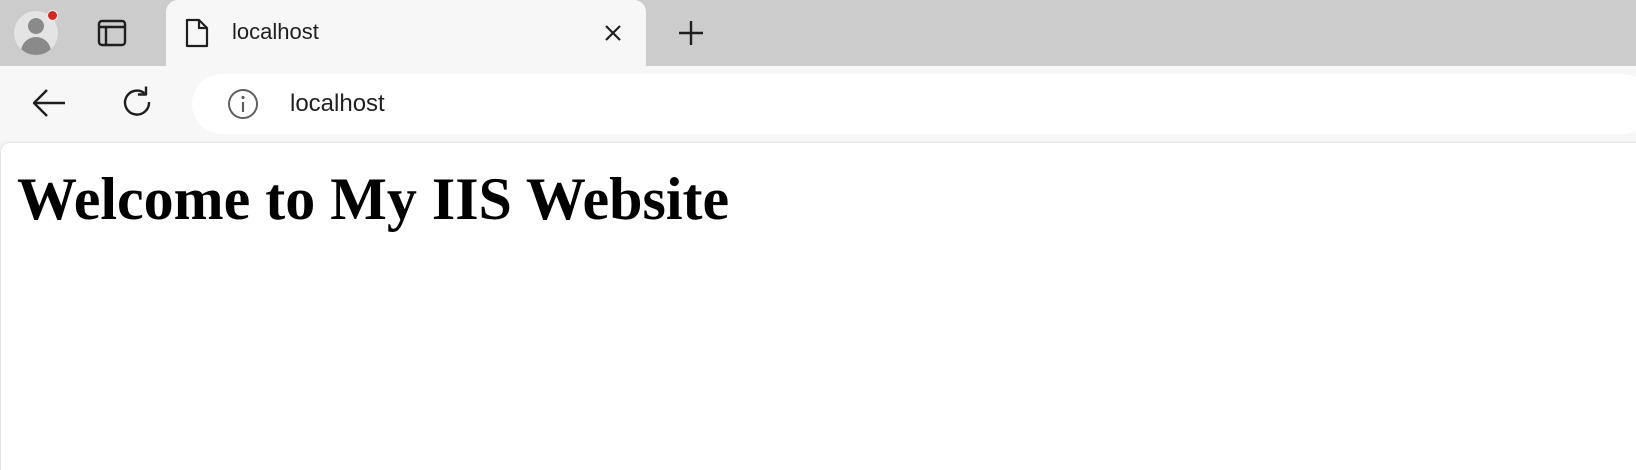 The width and height of the screenshot is (1636, 470). I want to click on close-icon, so click(613, 33).